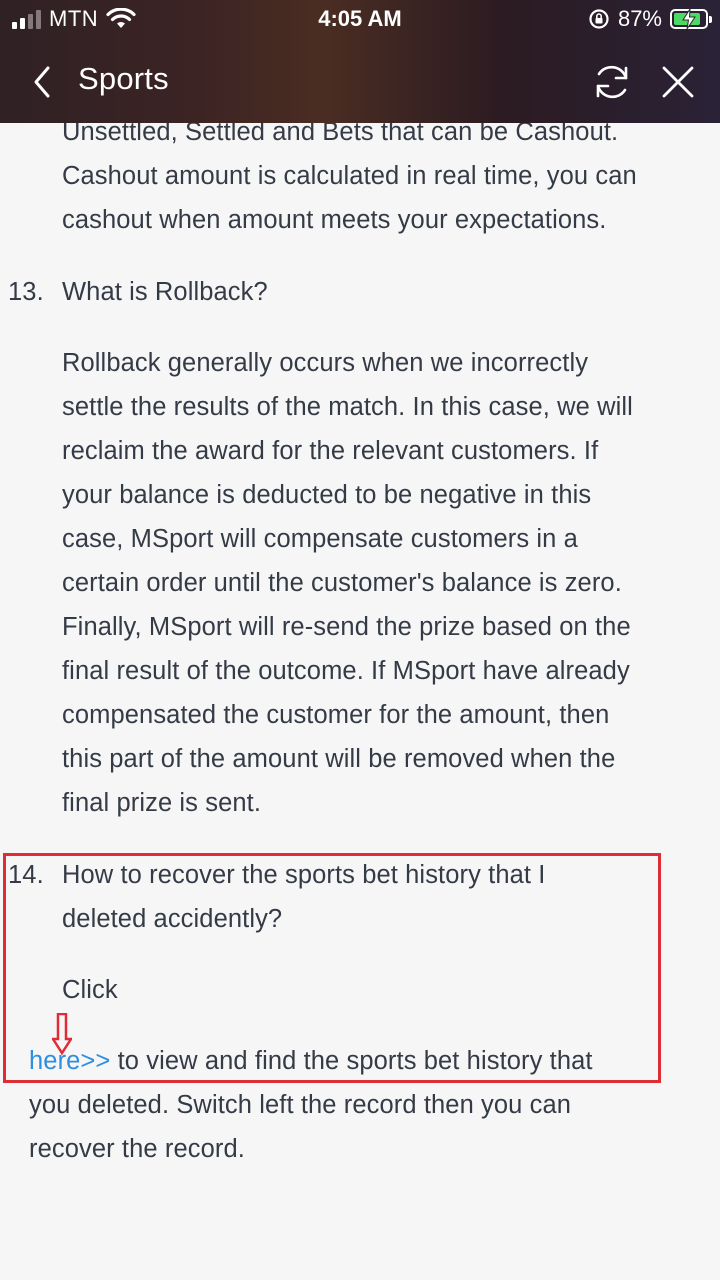  I want to click on battery-percent: 87%, so click(639, 18).